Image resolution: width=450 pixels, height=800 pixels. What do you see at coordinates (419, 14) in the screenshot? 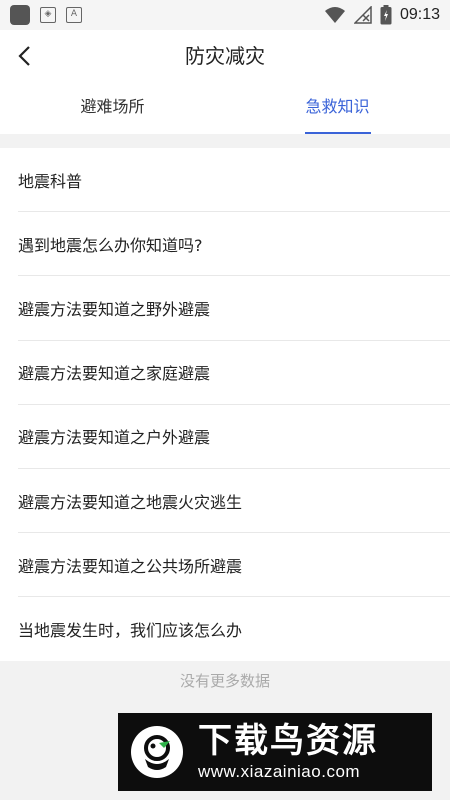
I see `status-time: 09:13` at bounding box center [419, 14].